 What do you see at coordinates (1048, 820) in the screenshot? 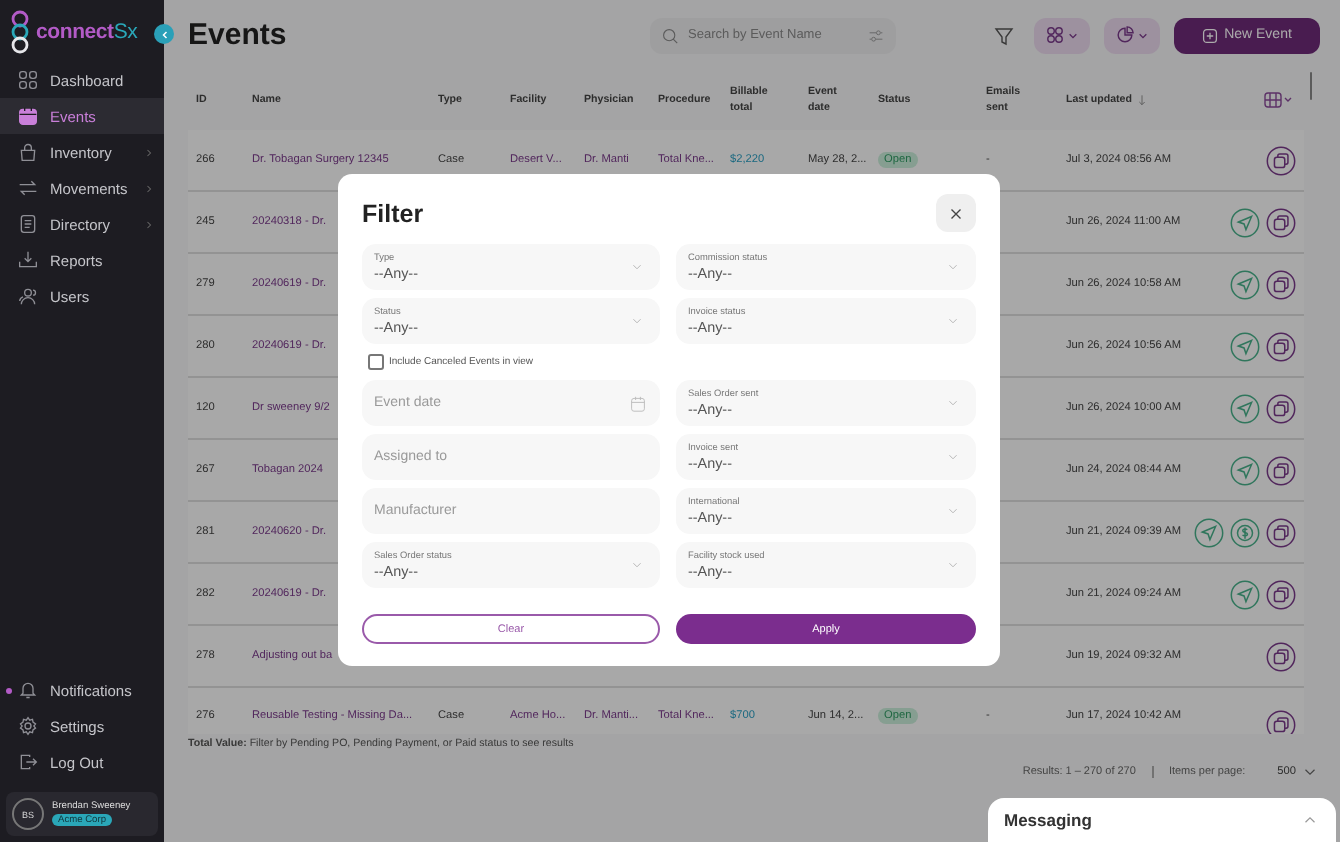
I see `panel-title: Messaging` at bounding box center [1048, 820].